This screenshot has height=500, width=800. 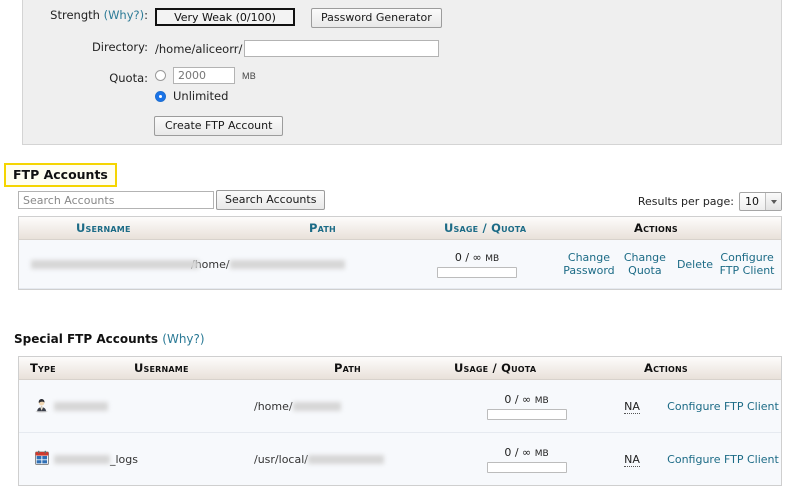 I want to click on change-quota-link: Change Quota, so click(x=645, y=264).